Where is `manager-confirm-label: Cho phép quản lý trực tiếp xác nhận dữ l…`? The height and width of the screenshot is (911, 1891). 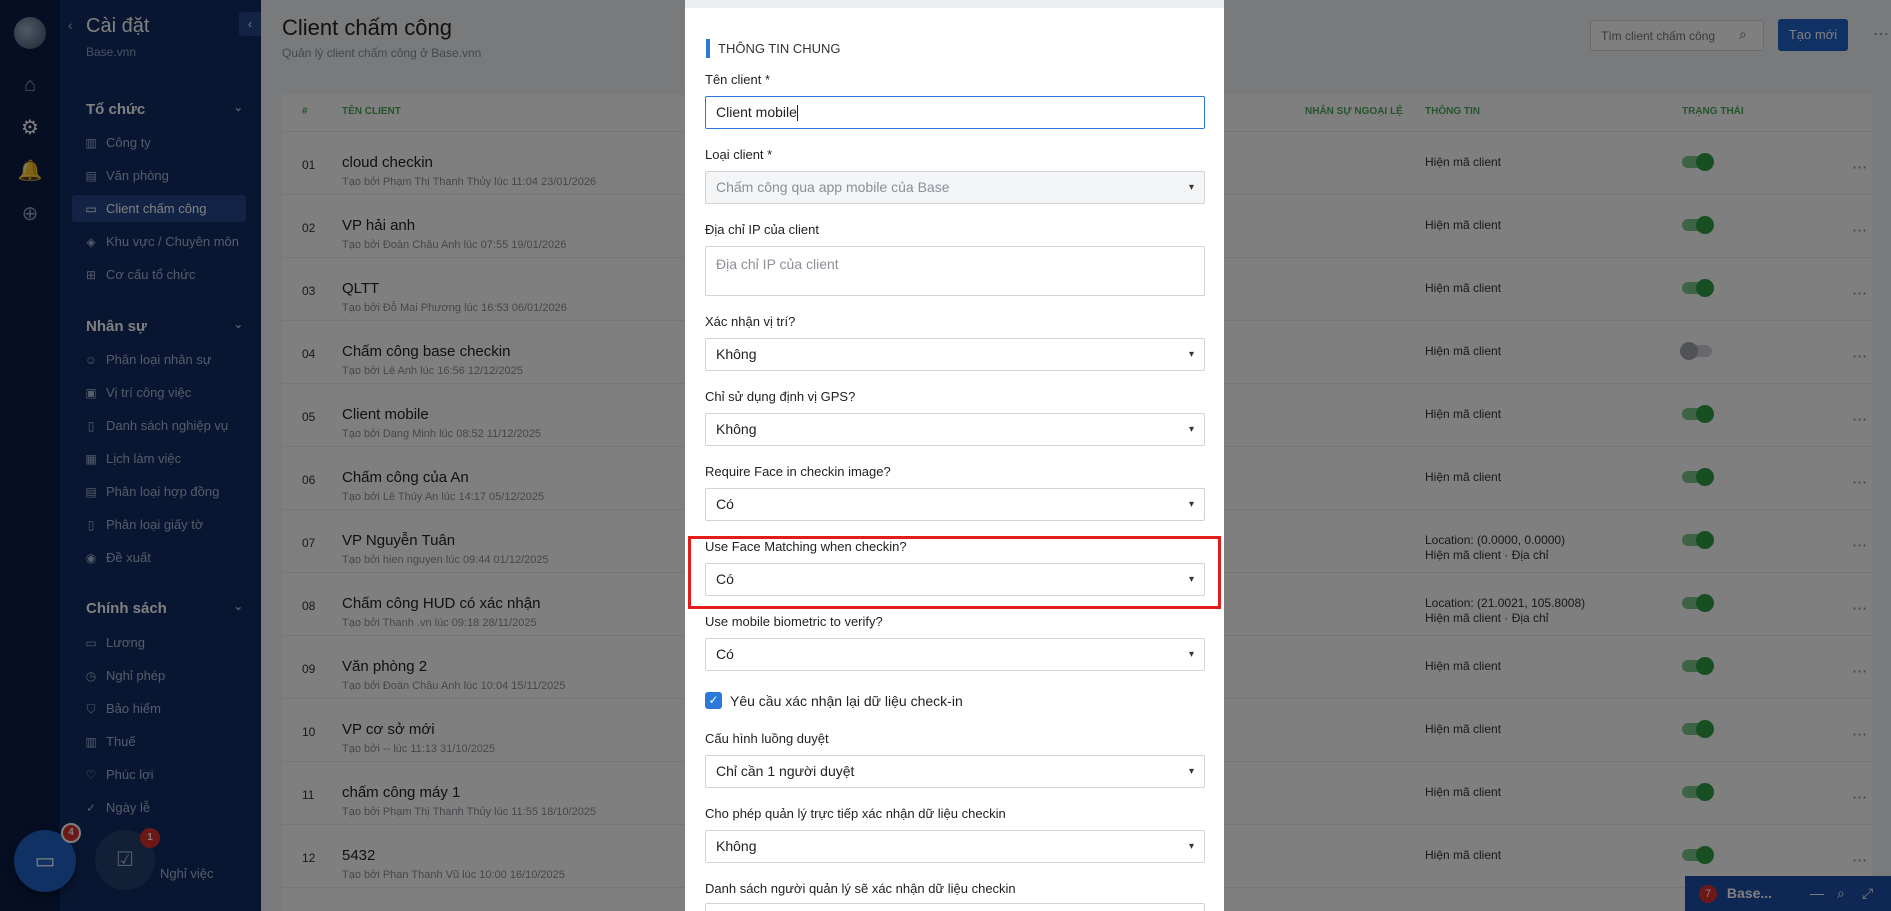 manager-confirm-label: Cho phép quản lý trực tiếp xác nhận dữ l… is located at coordinates (855, 813).